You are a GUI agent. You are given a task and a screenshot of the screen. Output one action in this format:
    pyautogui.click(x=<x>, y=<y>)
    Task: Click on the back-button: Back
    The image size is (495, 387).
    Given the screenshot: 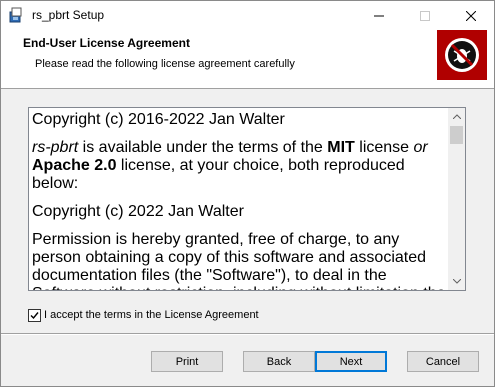 What is the action you would take?
    pyautogui.click(x=279, y=361)
    